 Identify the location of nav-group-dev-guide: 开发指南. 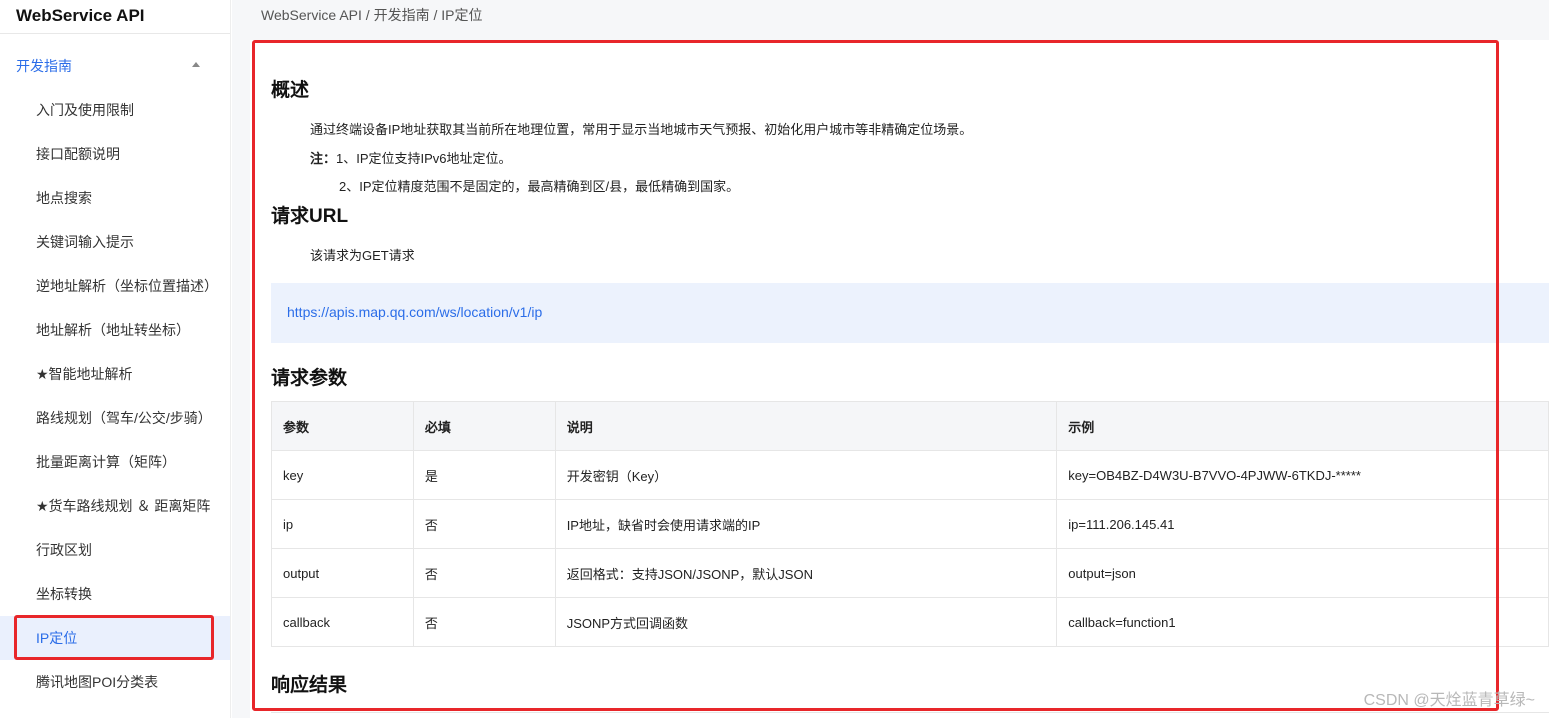
(115, 66).